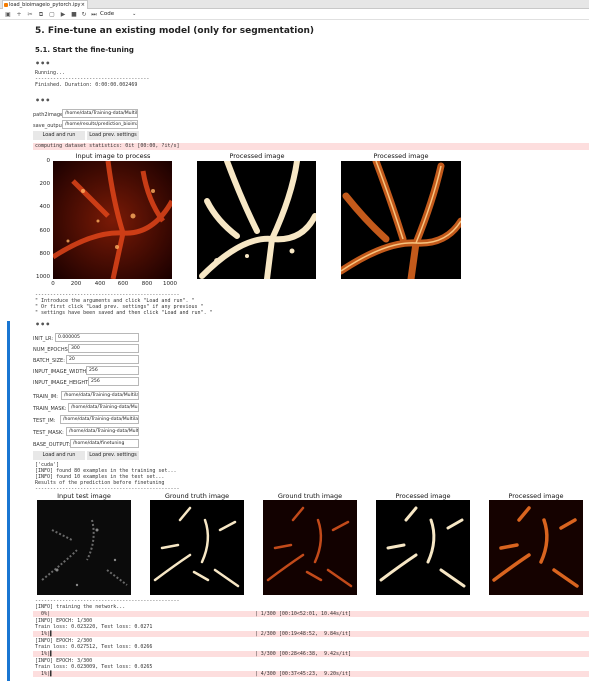 Image resolution: width=589 pixels, height=681 pixels. Describe the element at coordinates (123, 284) in the screenshot. I see `x-tick: 600` at that location.